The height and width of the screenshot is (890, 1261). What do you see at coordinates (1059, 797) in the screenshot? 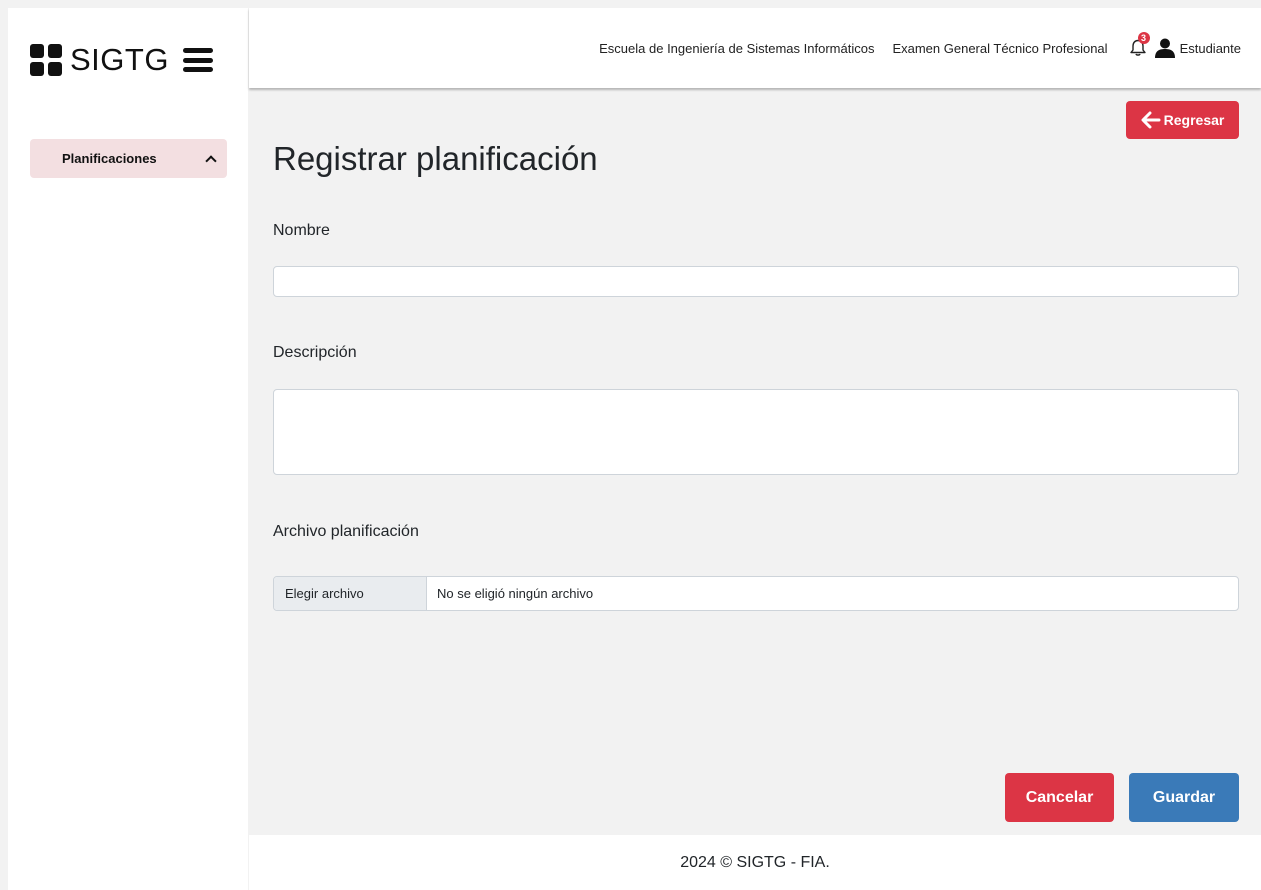
I see `cancel-button: Cancelar` at bounding box center [1059, 797].